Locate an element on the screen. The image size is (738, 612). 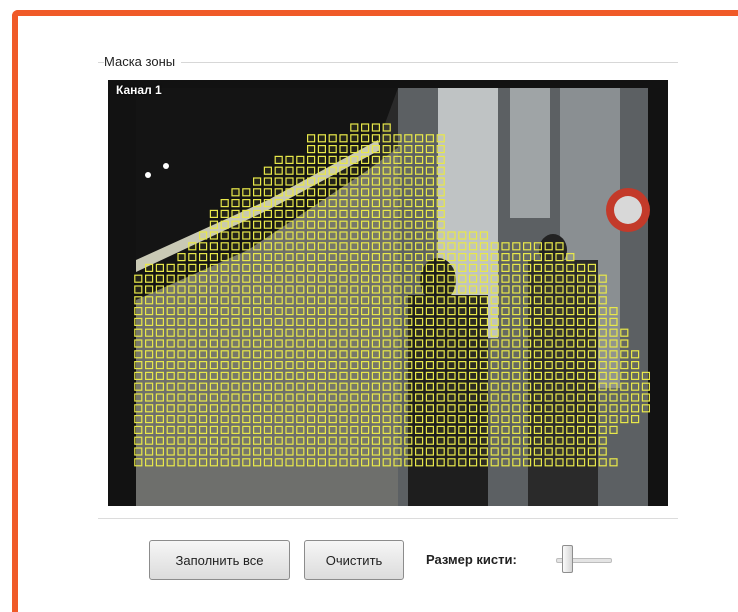
channel-label: Канал 1 is located at coordinates (139, 90).